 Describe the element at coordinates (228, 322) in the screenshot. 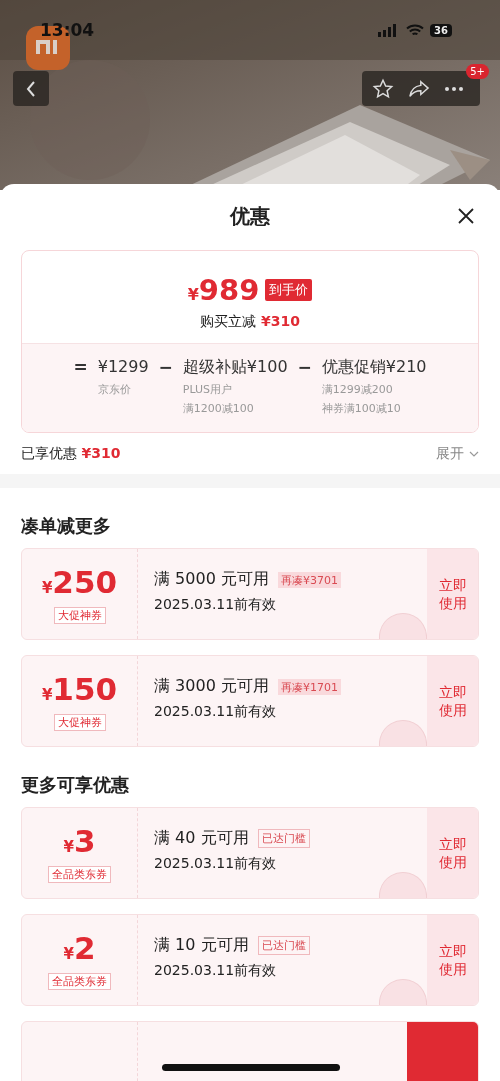

I see `saving-label: 购买立减` at that location.